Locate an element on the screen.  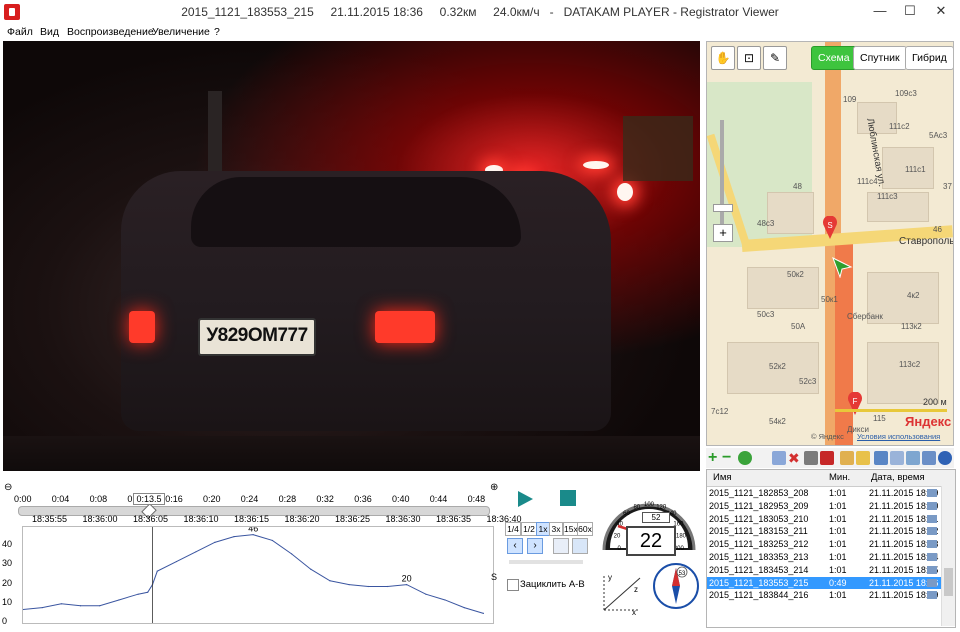
file-min: 0:49 is located at coordinates (838, 582).